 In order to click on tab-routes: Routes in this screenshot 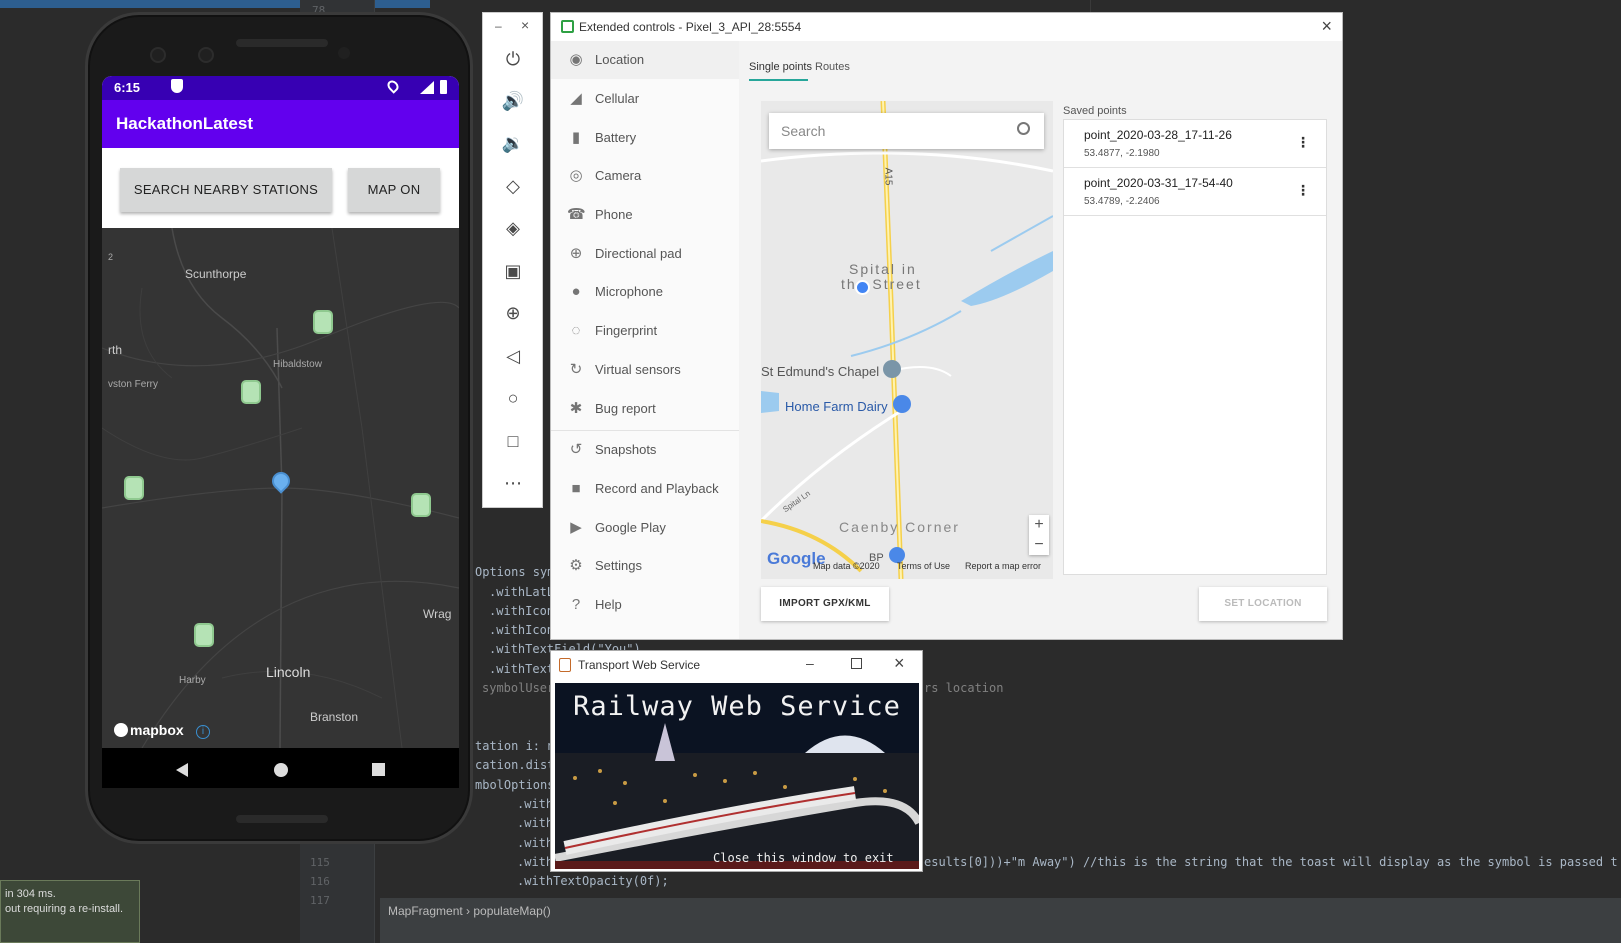, I will do `click(832, 67)`.